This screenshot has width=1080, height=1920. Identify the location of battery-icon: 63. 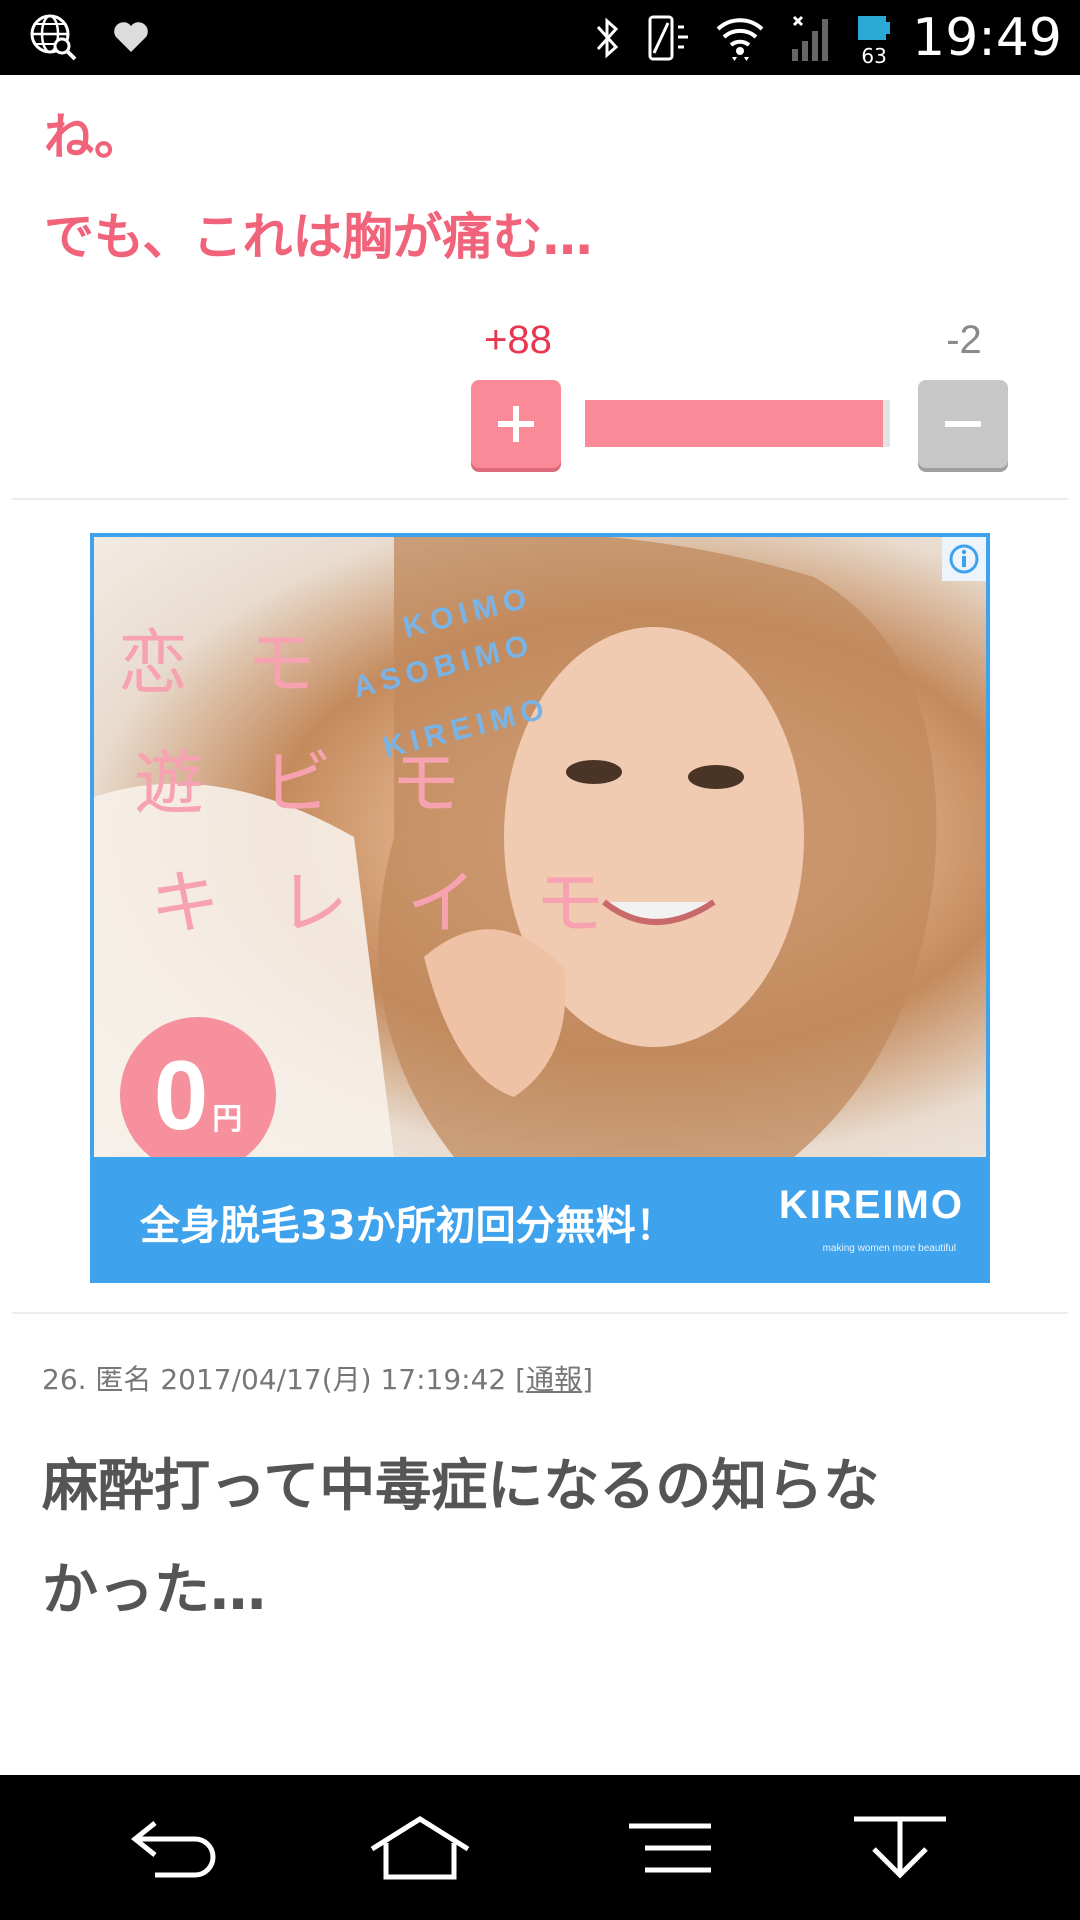
(873, 39).